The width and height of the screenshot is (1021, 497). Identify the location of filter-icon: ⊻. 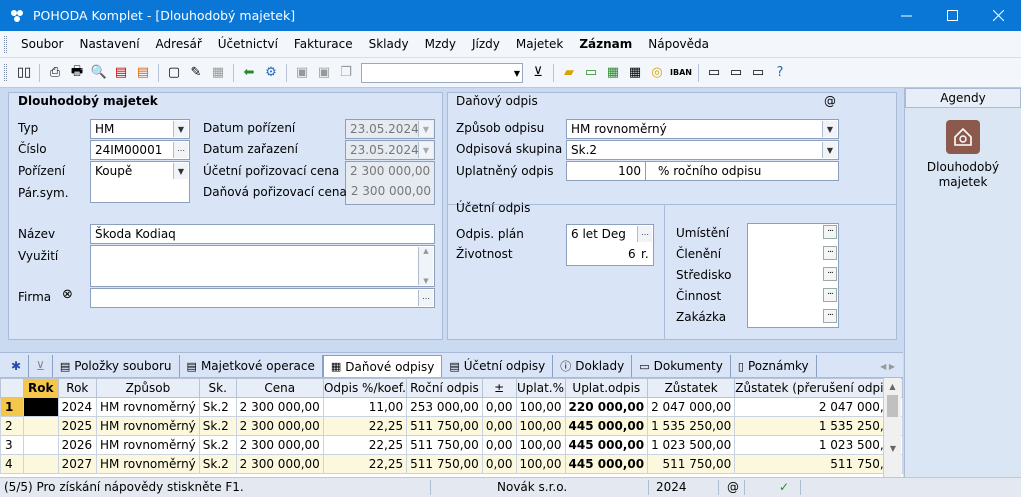
(538, 73).